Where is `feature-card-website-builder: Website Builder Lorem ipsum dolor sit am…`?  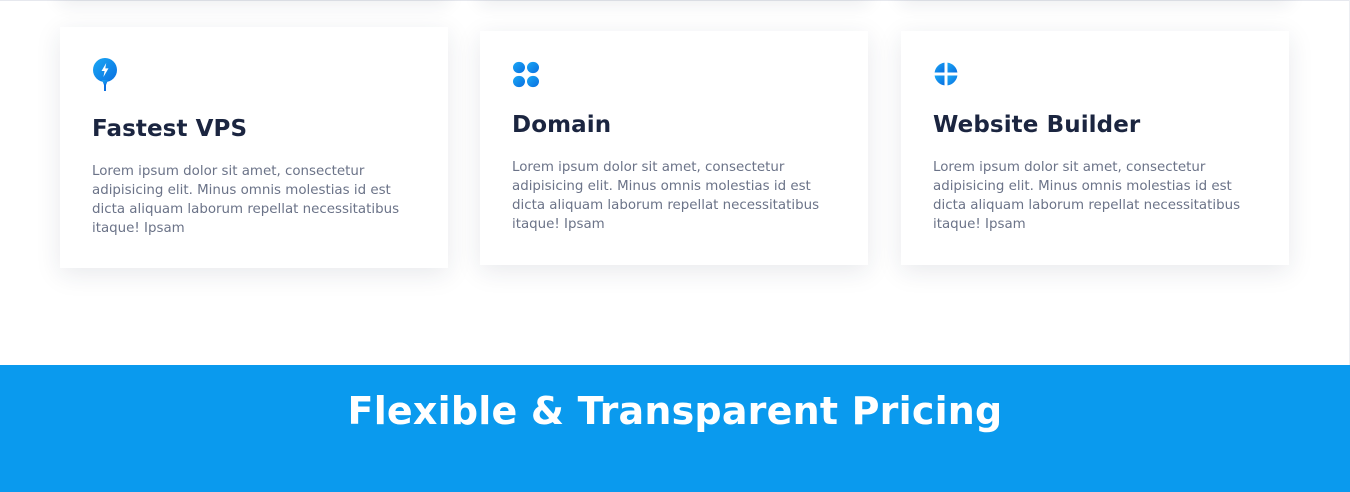 feature-card-website-builder: Website Builder Lorem ipsum dolor sit am… is located at coordinates (1095, 148).